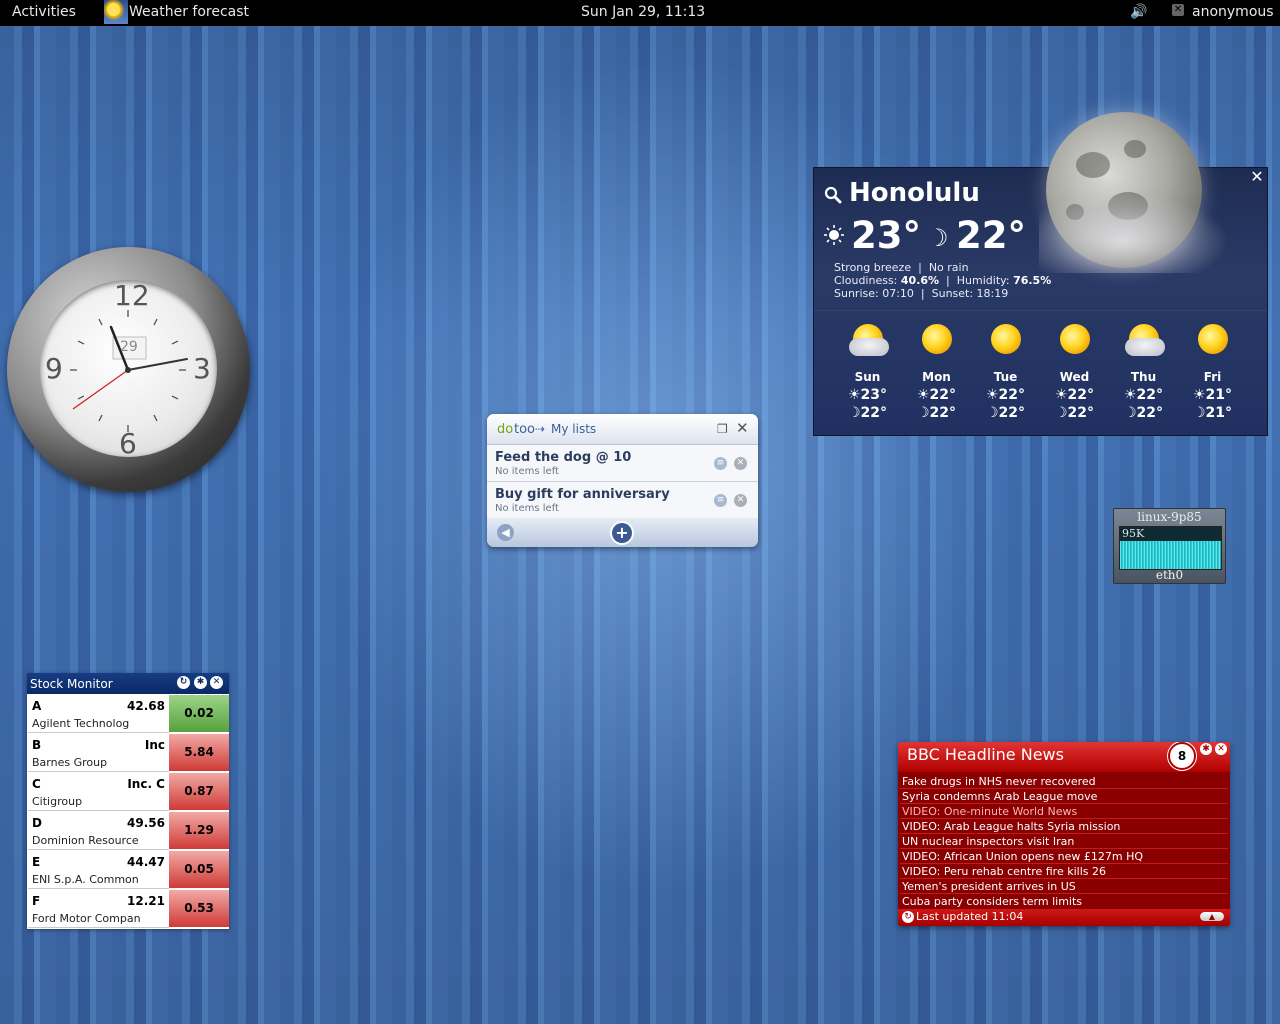 The image size is (1280, 1024). What do you see at coordinates (1178, 10) in the screenshot?
I see `user-status-icon: ✕` at bounding box center [1178, 10].